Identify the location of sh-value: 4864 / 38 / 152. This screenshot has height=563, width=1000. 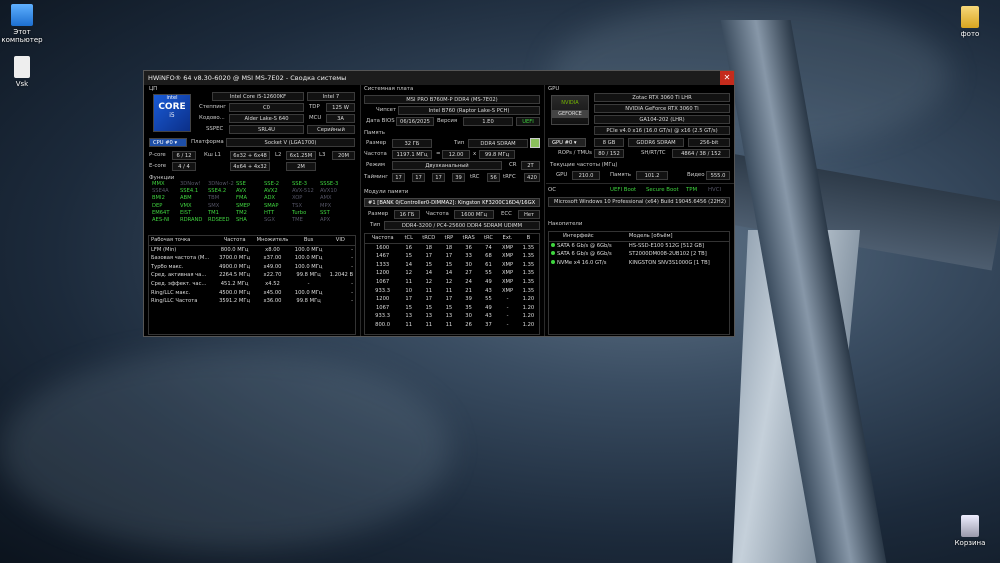
(701, 153).